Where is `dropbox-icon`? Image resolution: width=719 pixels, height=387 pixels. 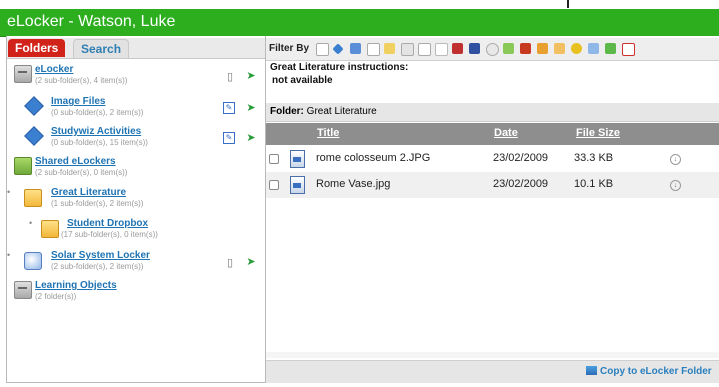
dropbox-icon is located at coordinates (50, 229).